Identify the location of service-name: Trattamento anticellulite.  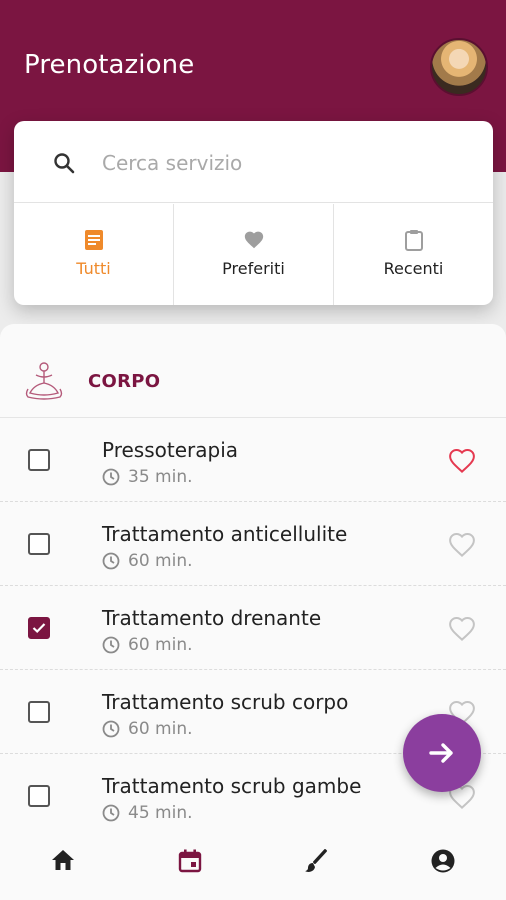
(225, 534).